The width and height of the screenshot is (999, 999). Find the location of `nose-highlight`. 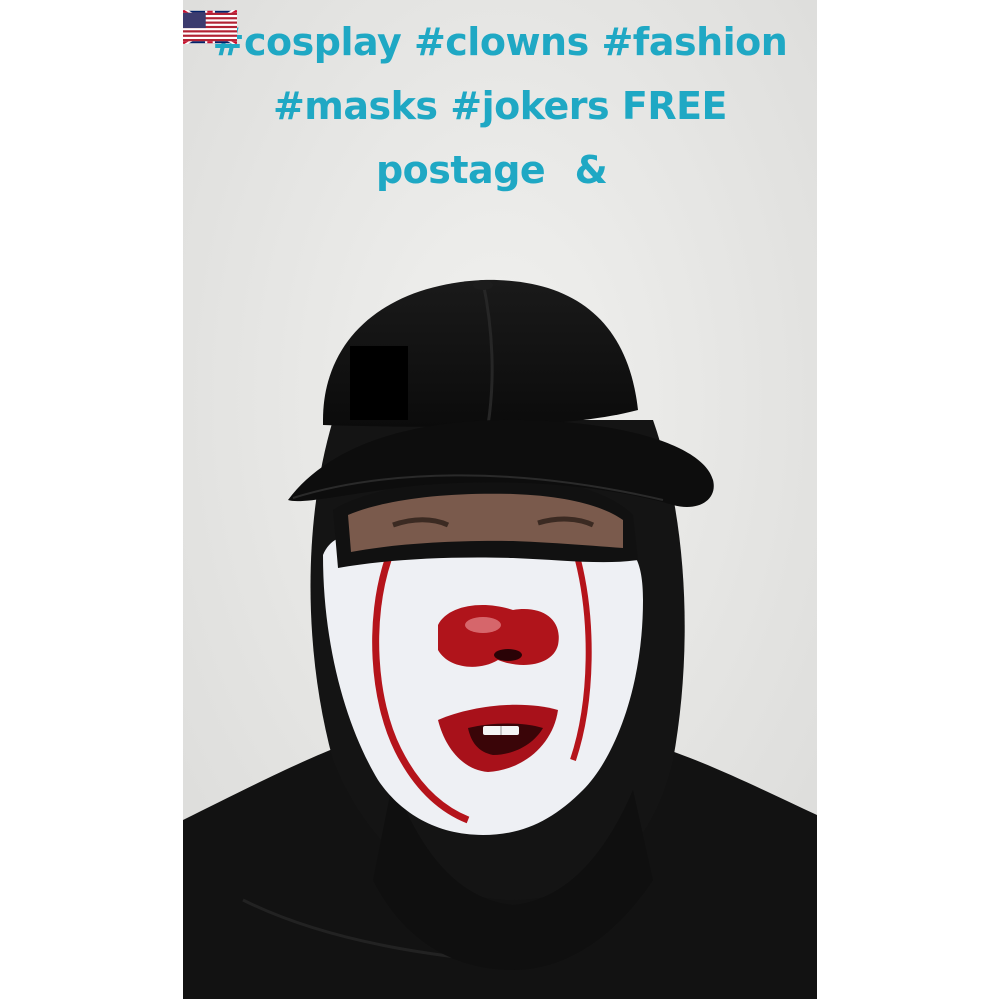

nose-highlight is located at coordinates (483, 625).